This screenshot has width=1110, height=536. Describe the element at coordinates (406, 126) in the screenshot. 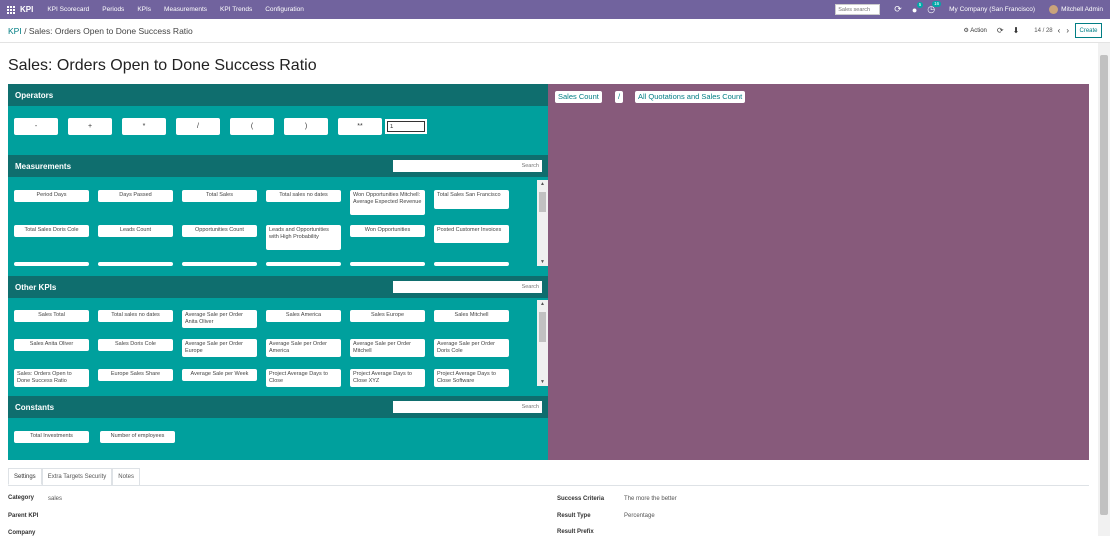

I see `number-input` at that location.